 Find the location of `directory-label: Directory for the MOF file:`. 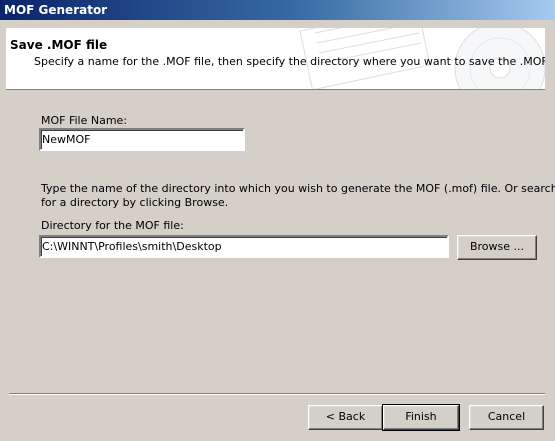

directory-label: Directory for the MOF file: is located at coordinates (112, 225).